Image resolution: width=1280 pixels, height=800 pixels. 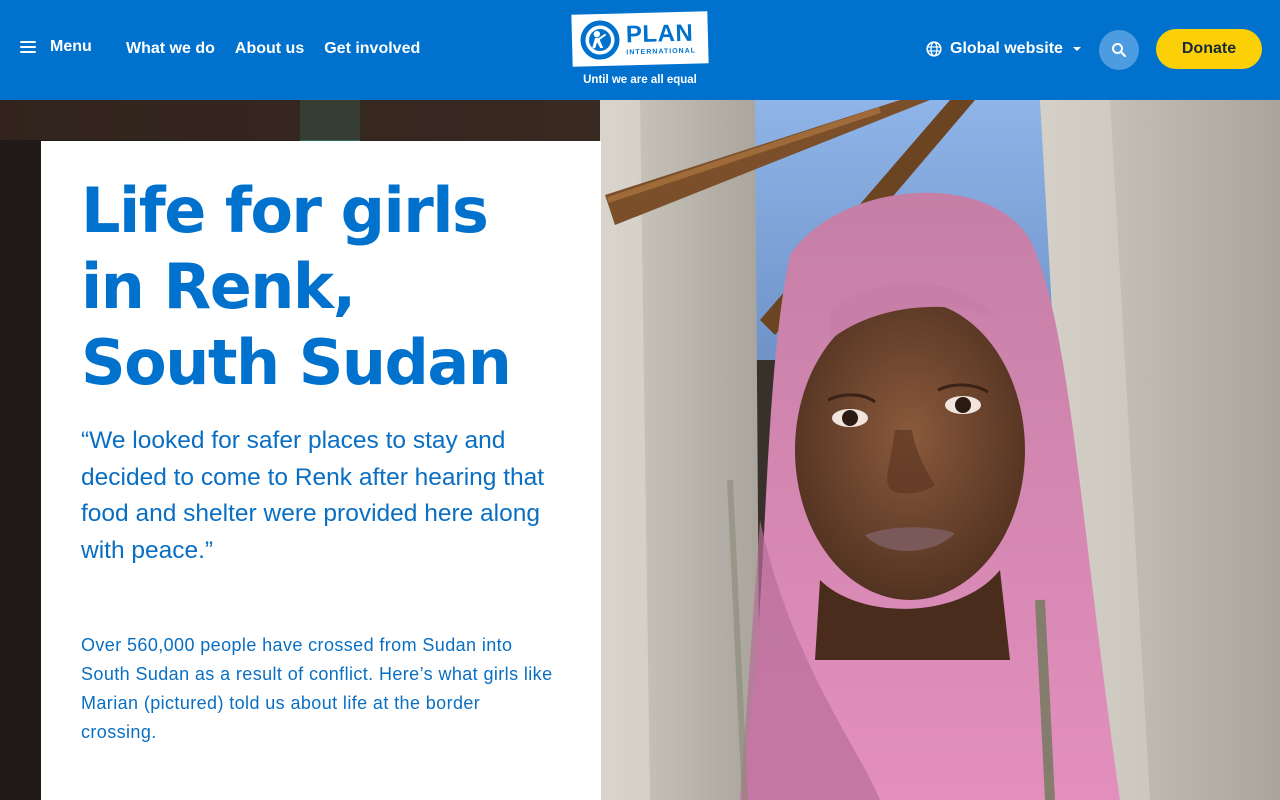 What do you see at coordinates (934, 49) in the screenshot?
I see `globe-icon` at bounding box center [934, 49].